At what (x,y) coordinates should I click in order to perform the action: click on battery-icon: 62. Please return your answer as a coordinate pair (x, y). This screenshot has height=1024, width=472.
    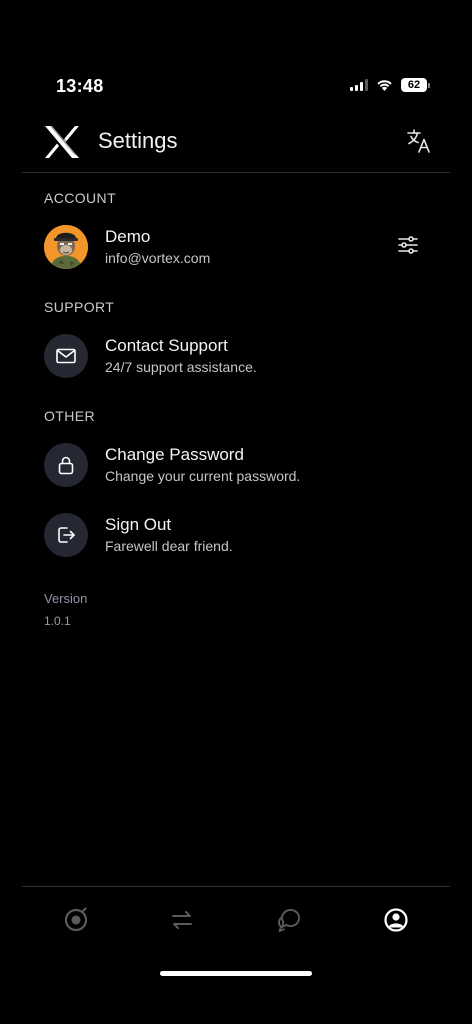
    Looking at the image, I should click on (415, 85).